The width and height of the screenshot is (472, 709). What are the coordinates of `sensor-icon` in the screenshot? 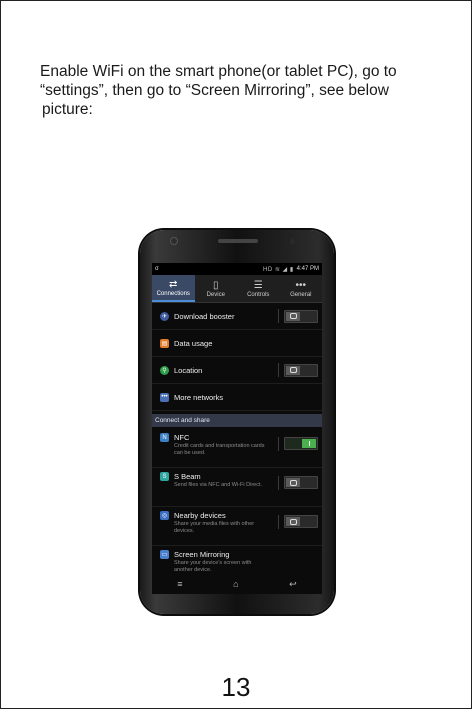 It's located at (292, 241).